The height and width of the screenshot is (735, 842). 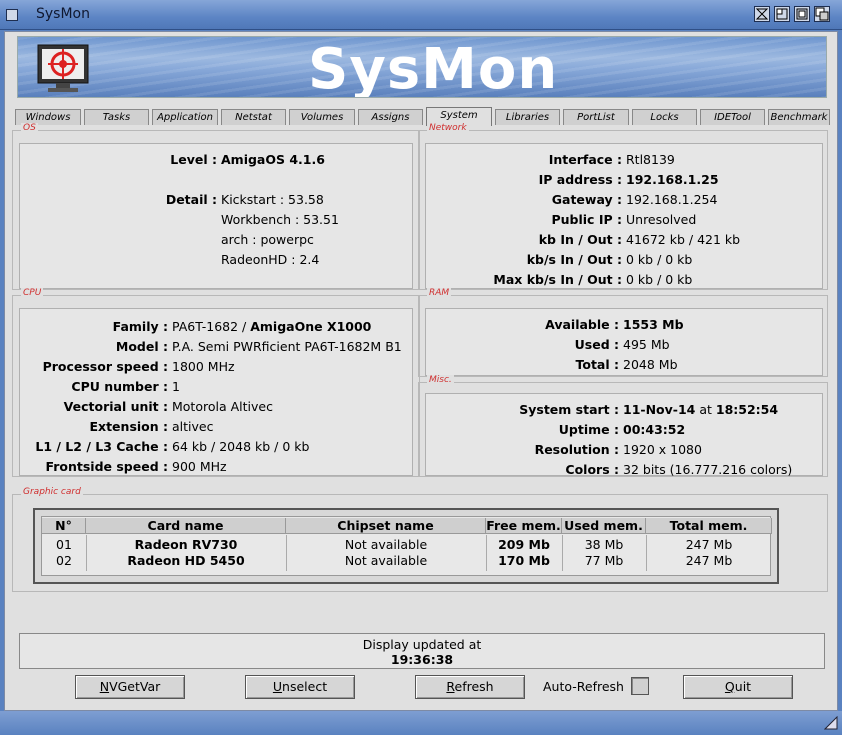 I want to click on cpu-value: 900 MHz, so click(x=199, y=466).